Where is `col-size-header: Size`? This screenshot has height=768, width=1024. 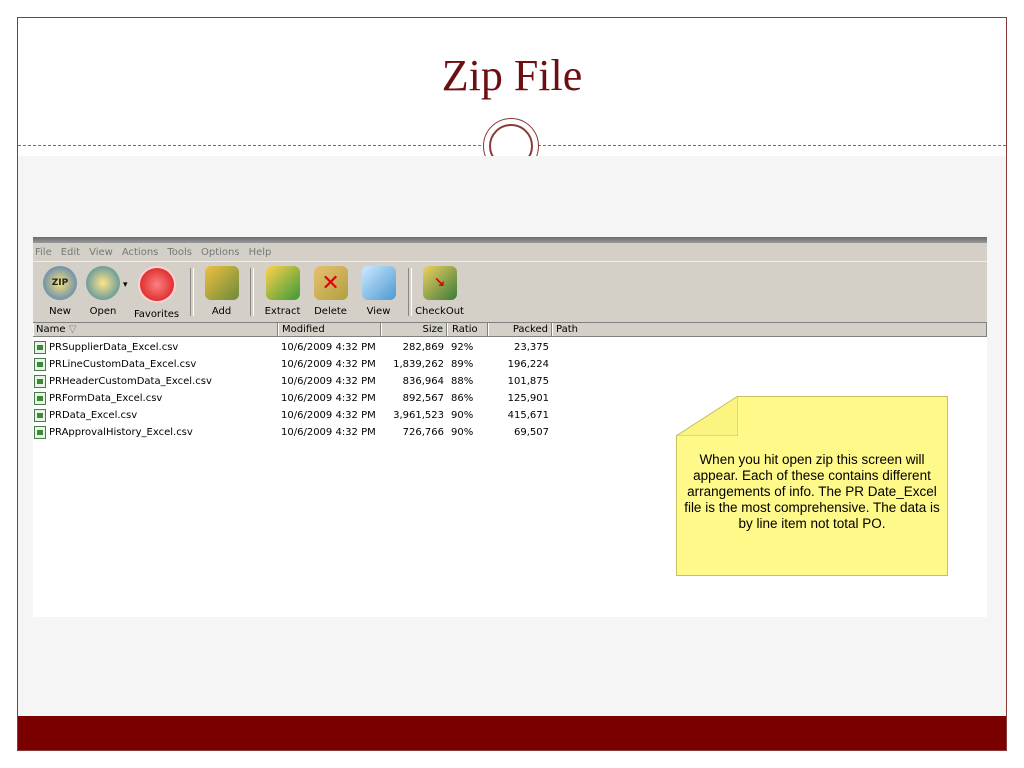
col-size-header: Size is located at coordinates (414, 329).